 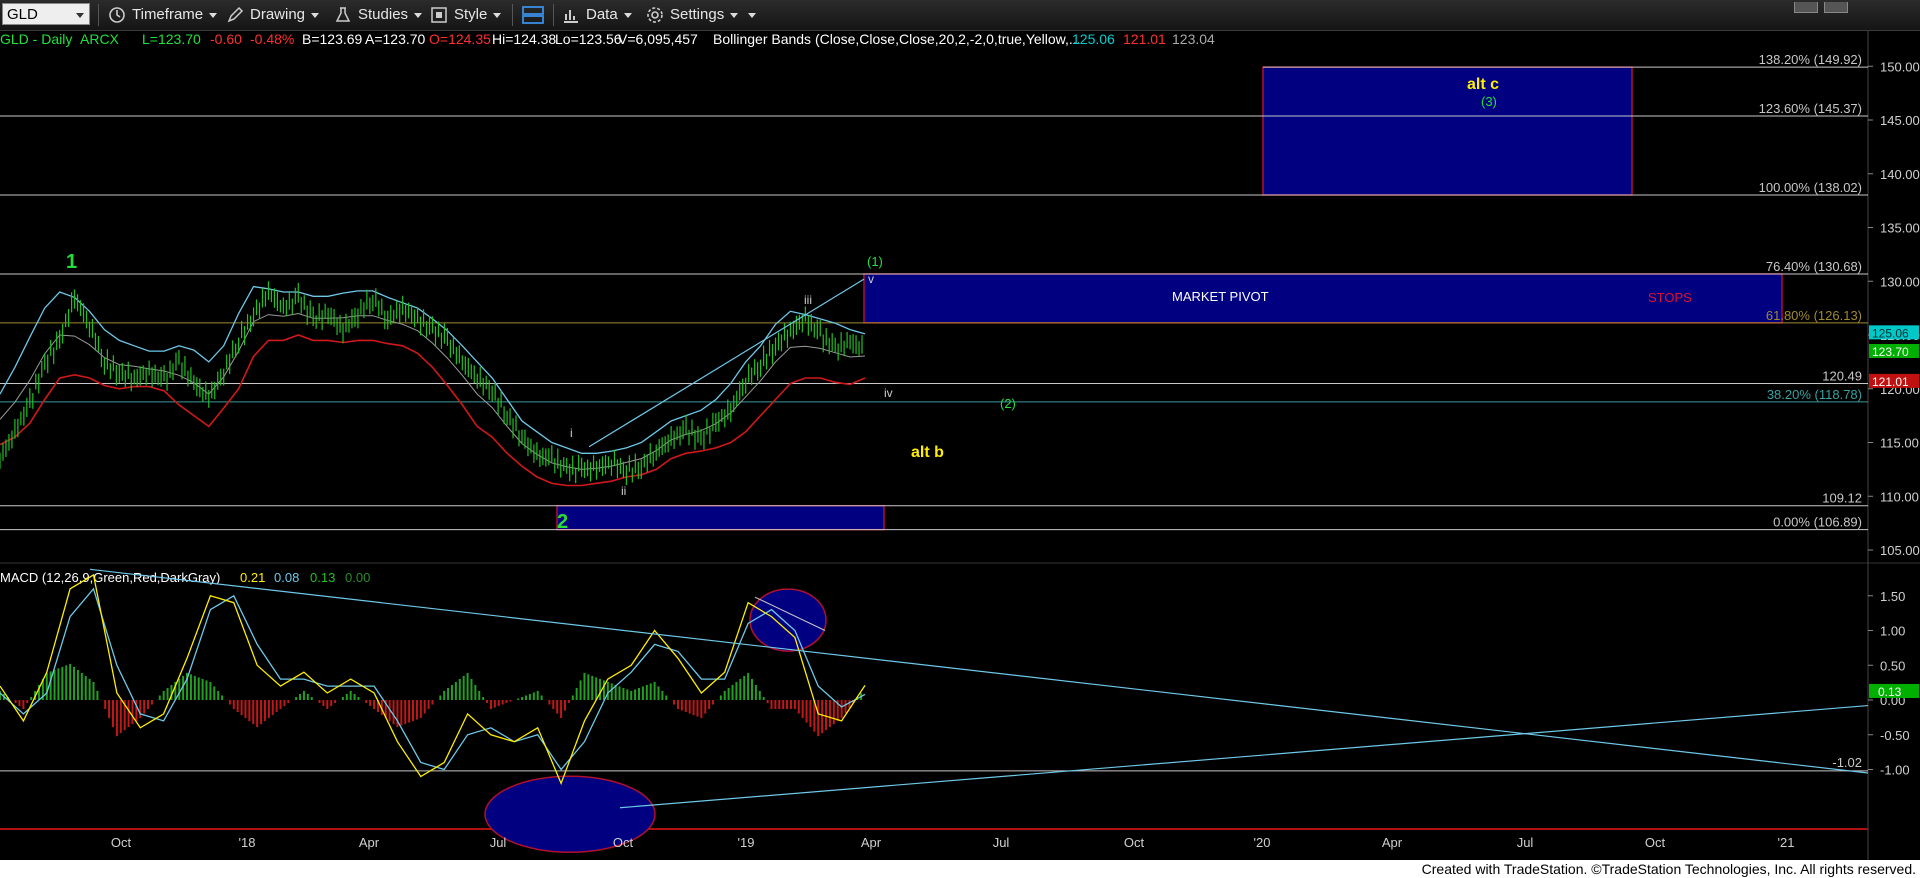 What do you see at coordinates (1892, 596) in the screenshot?
I see `y-tick-label: 1.50` at bounding box center [1892, 596].